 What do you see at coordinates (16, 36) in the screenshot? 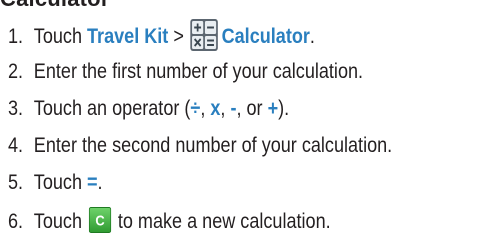
I see `step-number: 1.` at bounding box center [16, 36].